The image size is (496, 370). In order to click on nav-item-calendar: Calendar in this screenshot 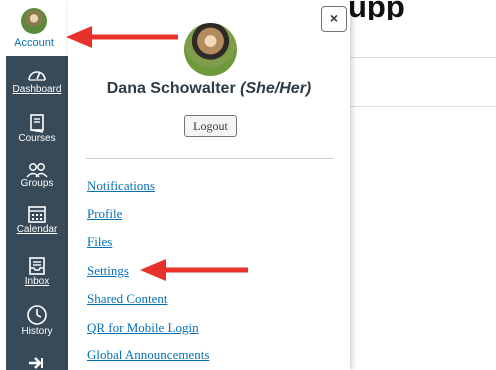, I will do `click(37, 220)`.